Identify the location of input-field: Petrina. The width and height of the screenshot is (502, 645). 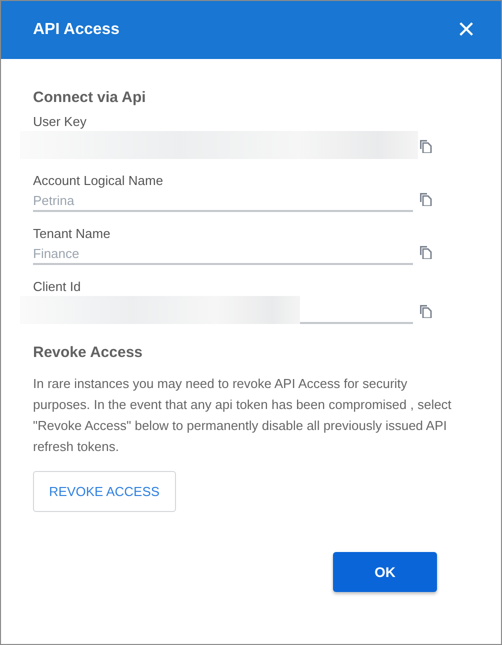
(223, 201).